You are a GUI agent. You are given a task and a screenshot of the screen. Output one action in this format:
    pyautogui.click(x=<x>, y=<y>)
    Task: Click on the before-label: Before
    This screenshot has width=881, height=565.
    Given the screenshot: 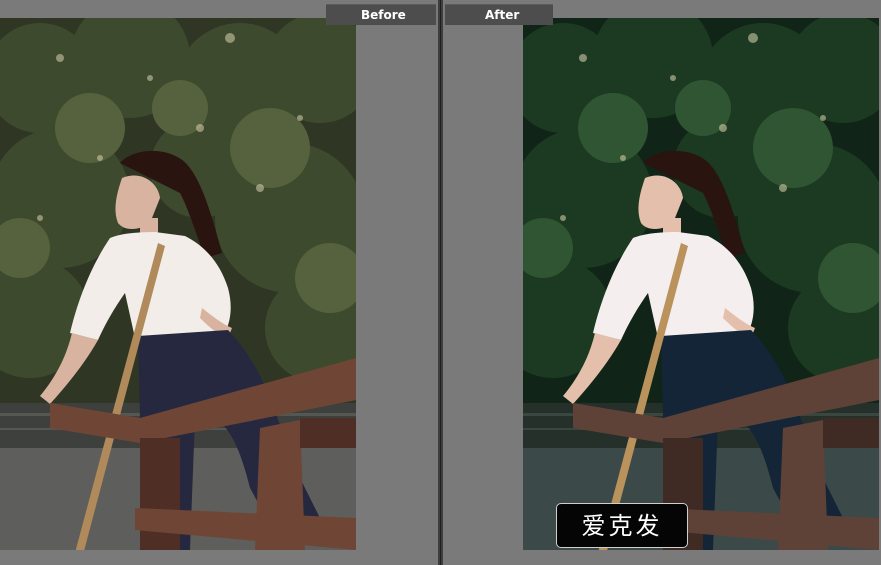 What is the action you would take?
    pyautogui.click(x=381, y=14)
    